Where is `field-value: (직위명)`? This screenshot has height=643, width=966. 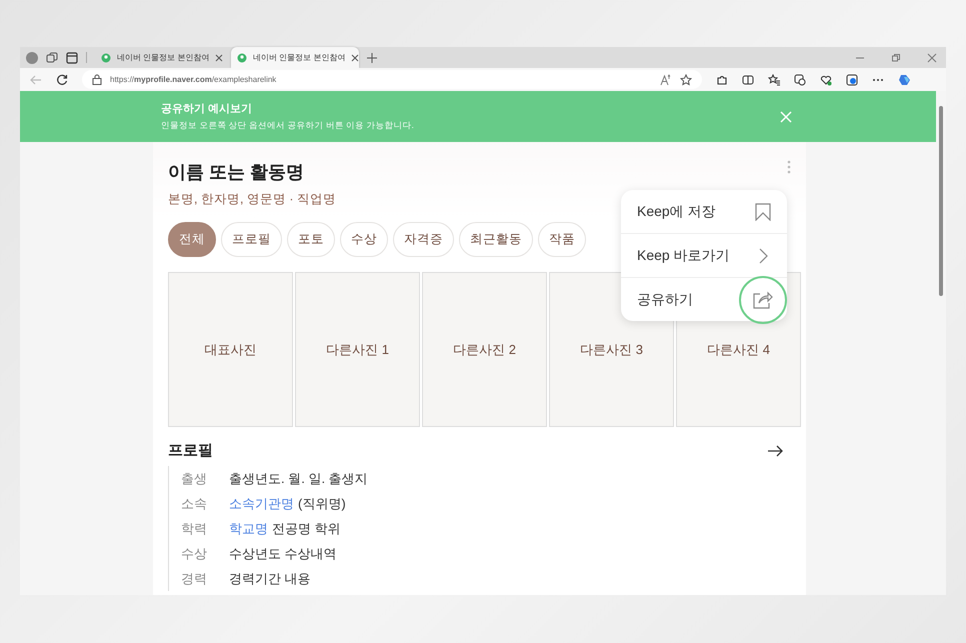 field-value: (직위명) is located at coordinates (322, 503).